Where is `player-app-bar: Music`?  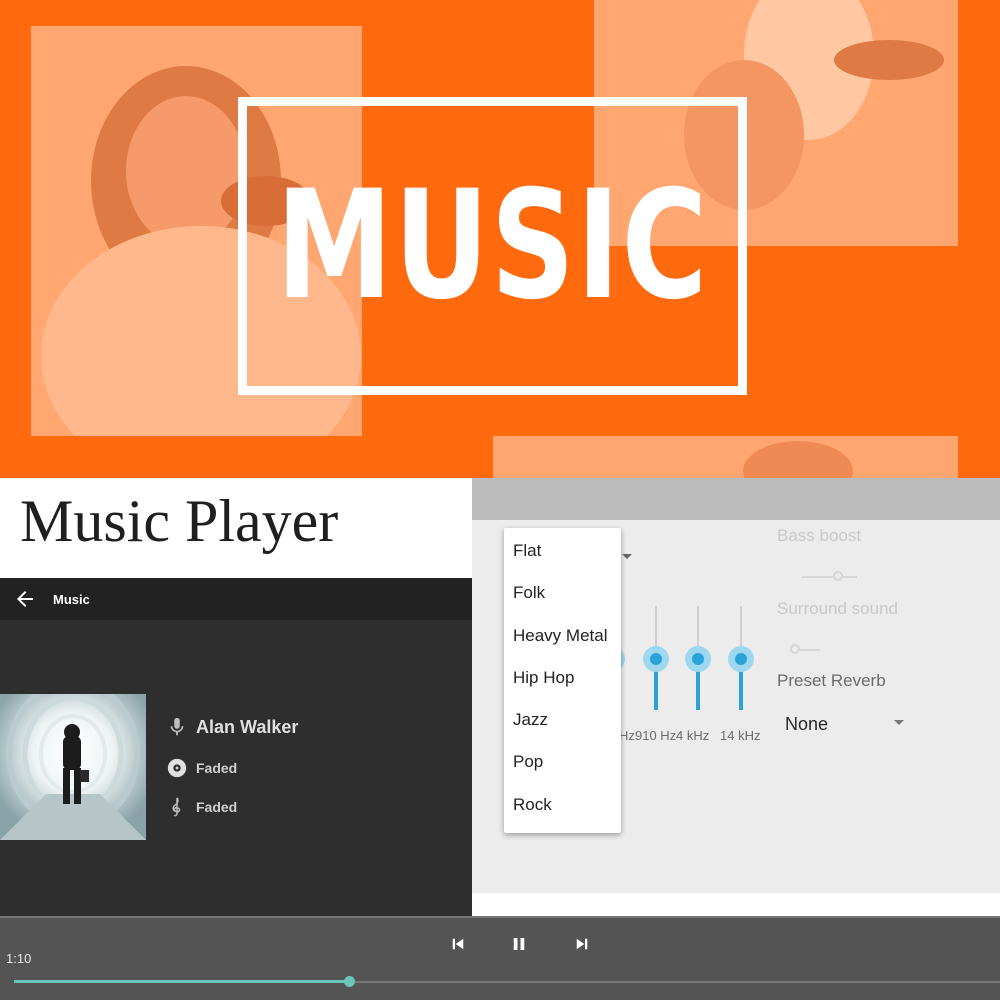
player-app-bar: Music is located at coordinates (236, 599).